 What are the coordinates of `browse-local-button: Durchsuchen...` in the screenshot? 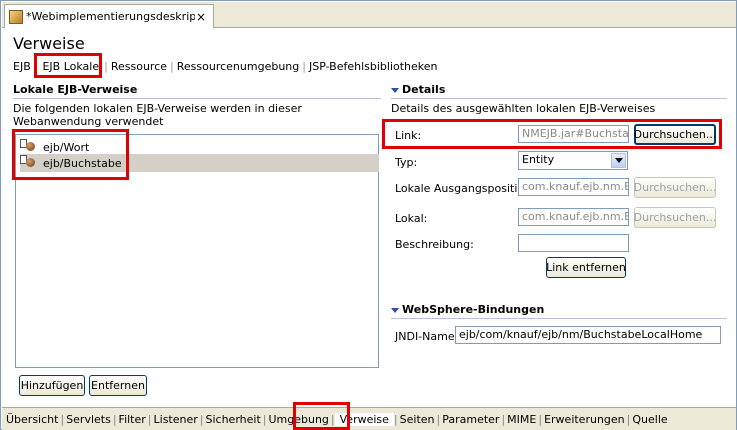 It's located at (675, 217).